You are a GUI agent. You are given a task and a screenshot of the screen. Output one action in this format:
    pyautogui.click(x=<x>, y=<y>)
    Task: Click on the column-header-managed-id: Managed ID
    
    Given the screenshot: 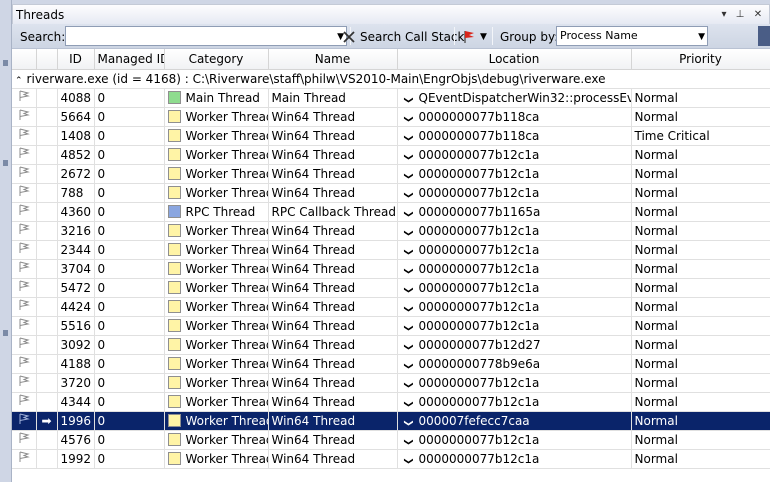 What is the action you would take?
    pyautogui.click(x=129, y=59)
    